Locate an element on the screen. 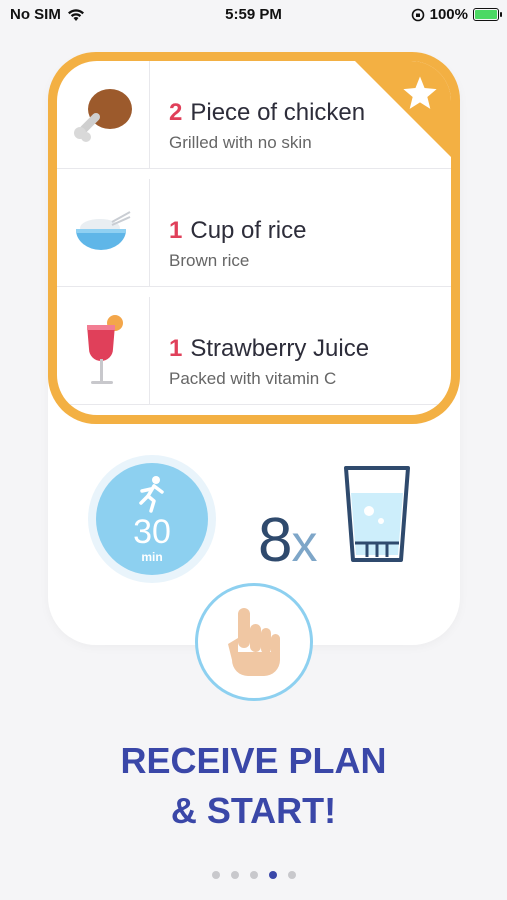 The image size is (507, 900). activity-value: 30 is located at coordinates (152, 532).